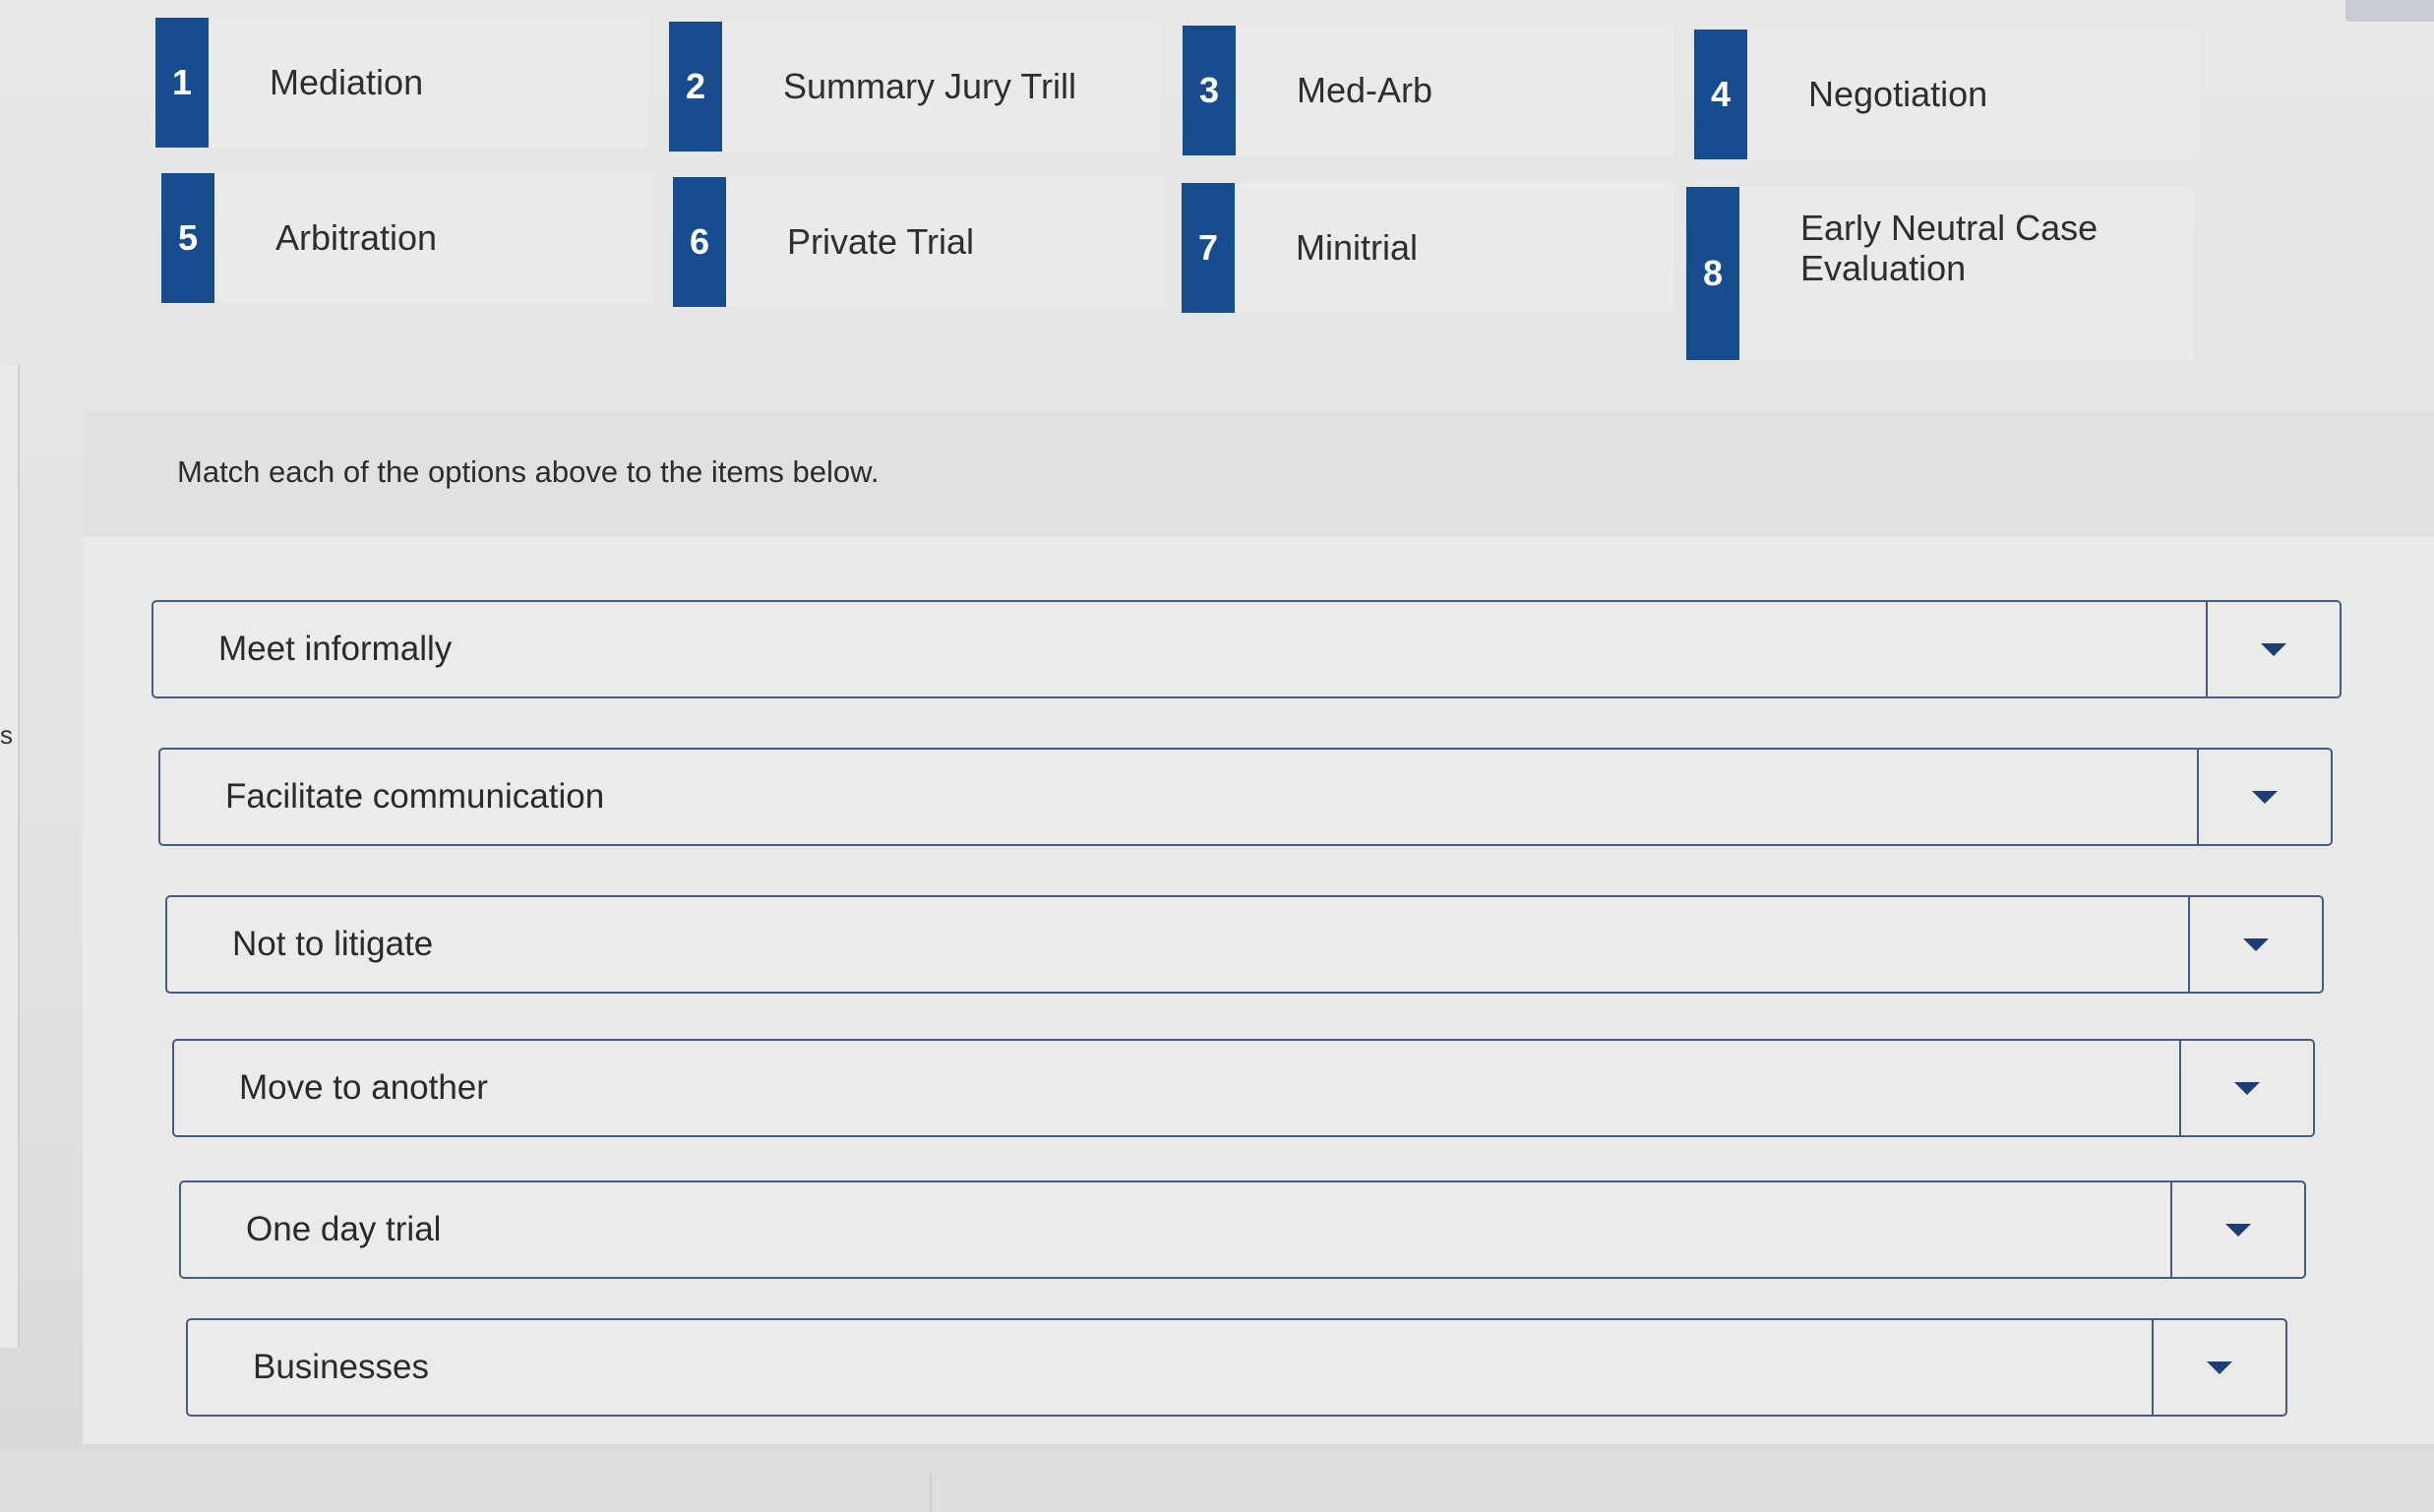 This screenshot has height=1512, width=2434. What do you see at coordinates (6, 735) in the screenshot?
I see `side-text: s` at bounding box center [6, 735].